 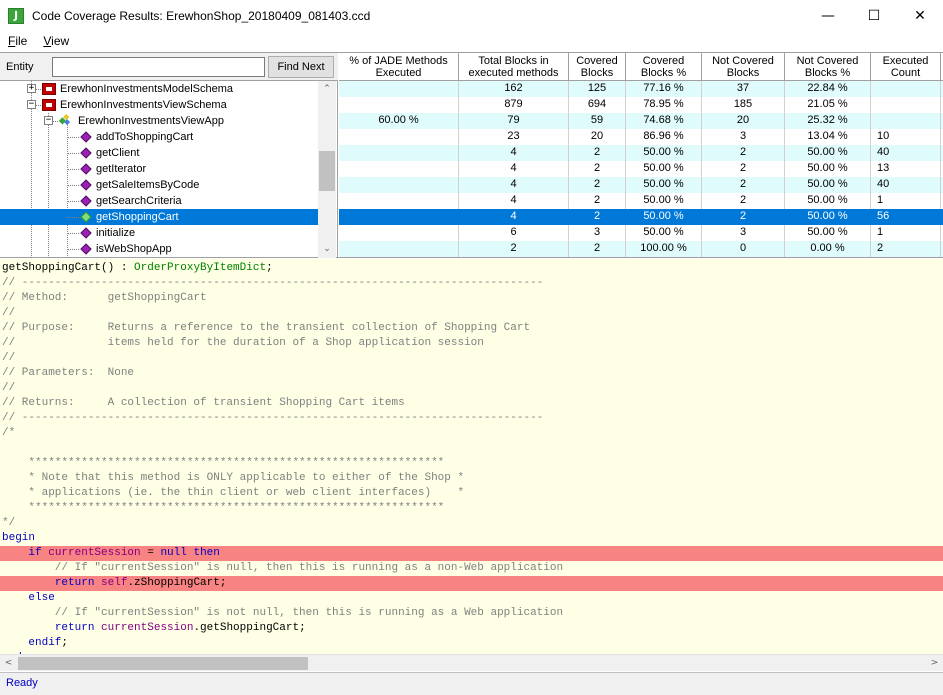 I want to click on tree-item-label: getSaleItemsByCode, so click(x=148, y=185).